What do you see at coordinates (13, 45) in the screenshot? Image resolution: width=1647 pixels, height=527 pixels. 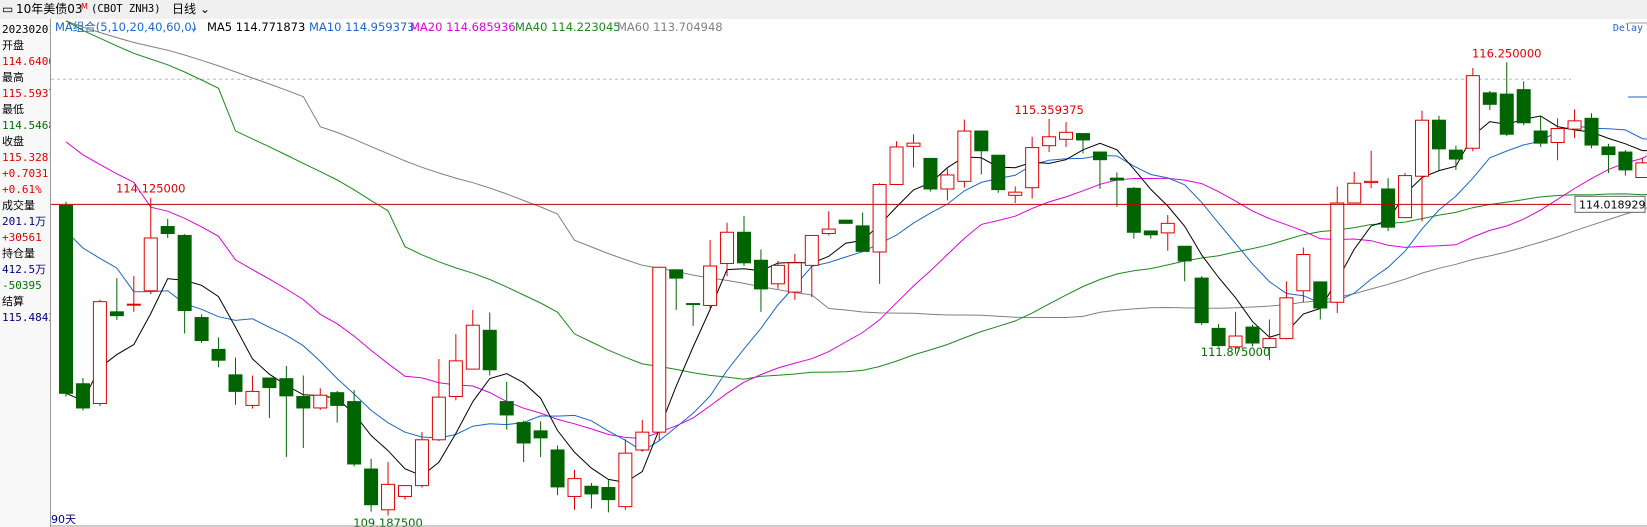 I see `open-label: 开盘` at bounding box center [13, 45].